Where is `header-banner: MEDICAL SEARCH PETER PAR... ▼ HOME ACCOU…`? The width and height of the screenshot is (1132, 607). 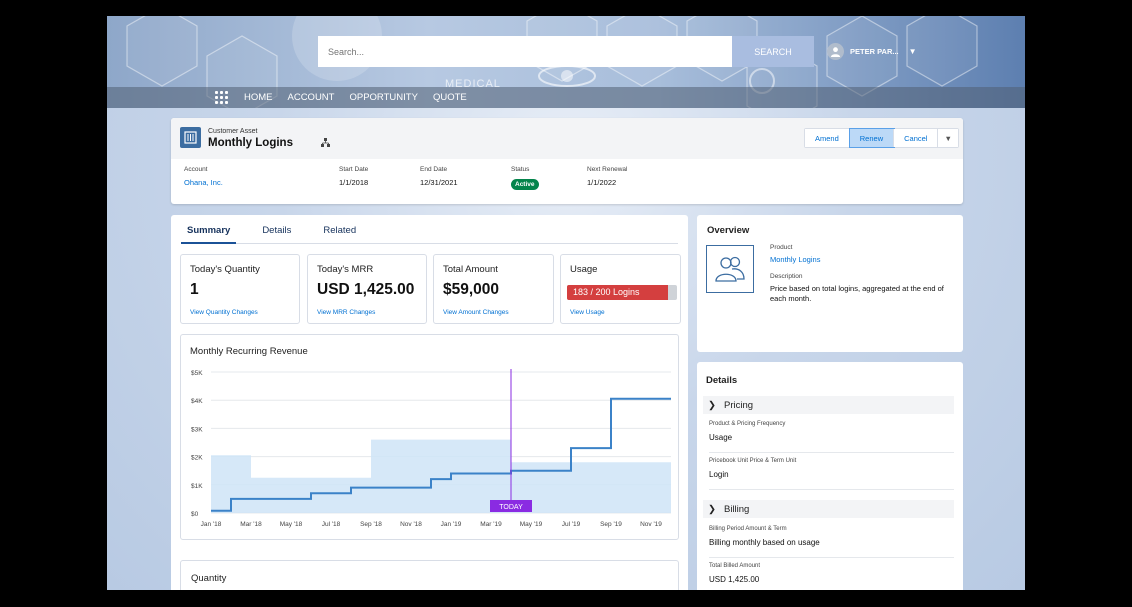
header-banner: MEDICAL SEARCH PETER PAR... ▼ HOME ACCOU… is located at coordinates (566, 62).